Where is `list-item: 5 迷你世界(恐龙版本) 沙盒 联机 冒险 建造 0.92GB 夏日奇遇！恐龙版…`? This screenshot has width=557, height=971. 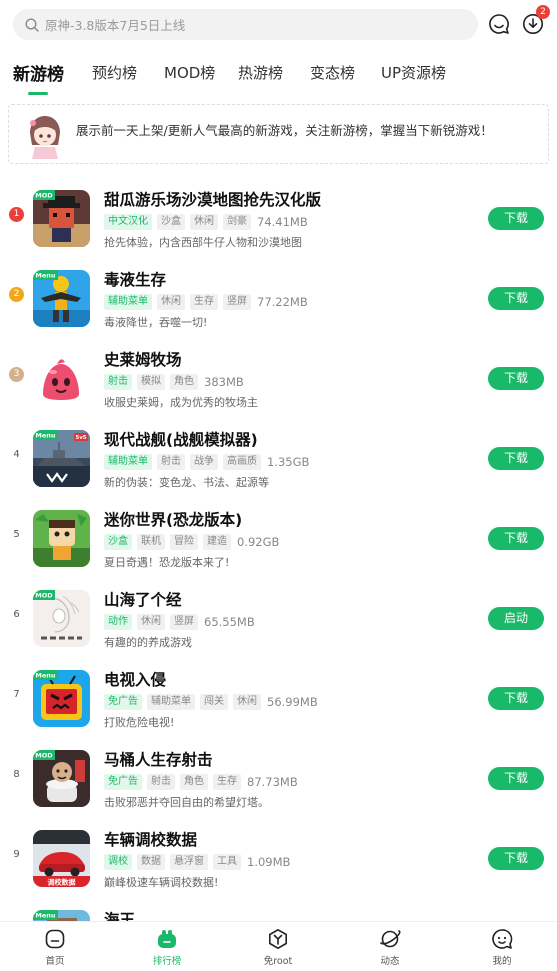
list-item: 5 迷你世界(恐龙版本) 沙盒 联机 冒险 建造 0.92GB 夏日奇遇！恐龙版… is located at coordinates (278, 538).